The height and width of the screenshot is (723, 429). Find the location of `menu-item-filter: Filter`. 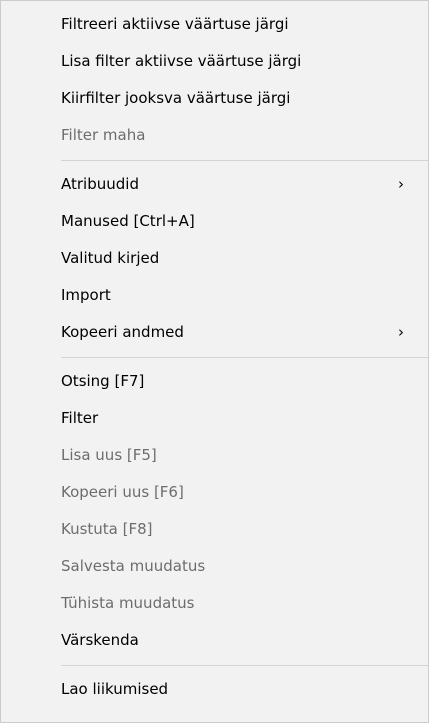

menu-item-filter: Filter is located at coordinates (214, 418).